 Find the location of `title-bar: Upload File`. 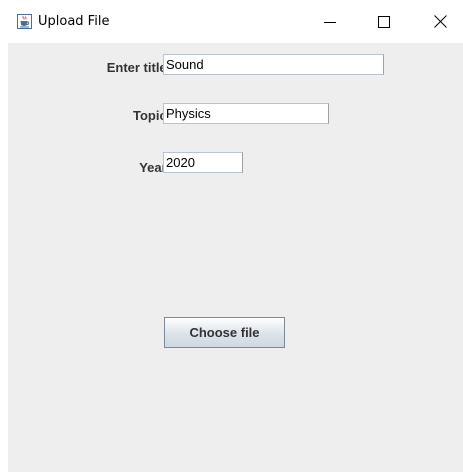

title-bar: Upload File is located at coordinates (231, 21).